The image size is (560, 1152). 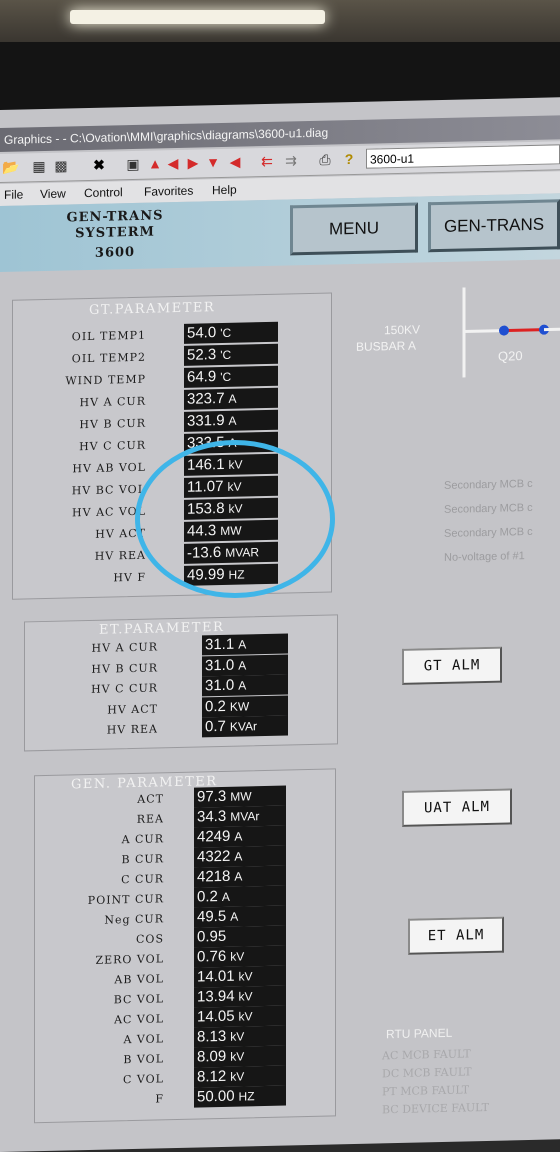 What do you see at coordinates (484, 331) in the screenshot?
I see `busbar-tap` at bounding box center [484, 331].